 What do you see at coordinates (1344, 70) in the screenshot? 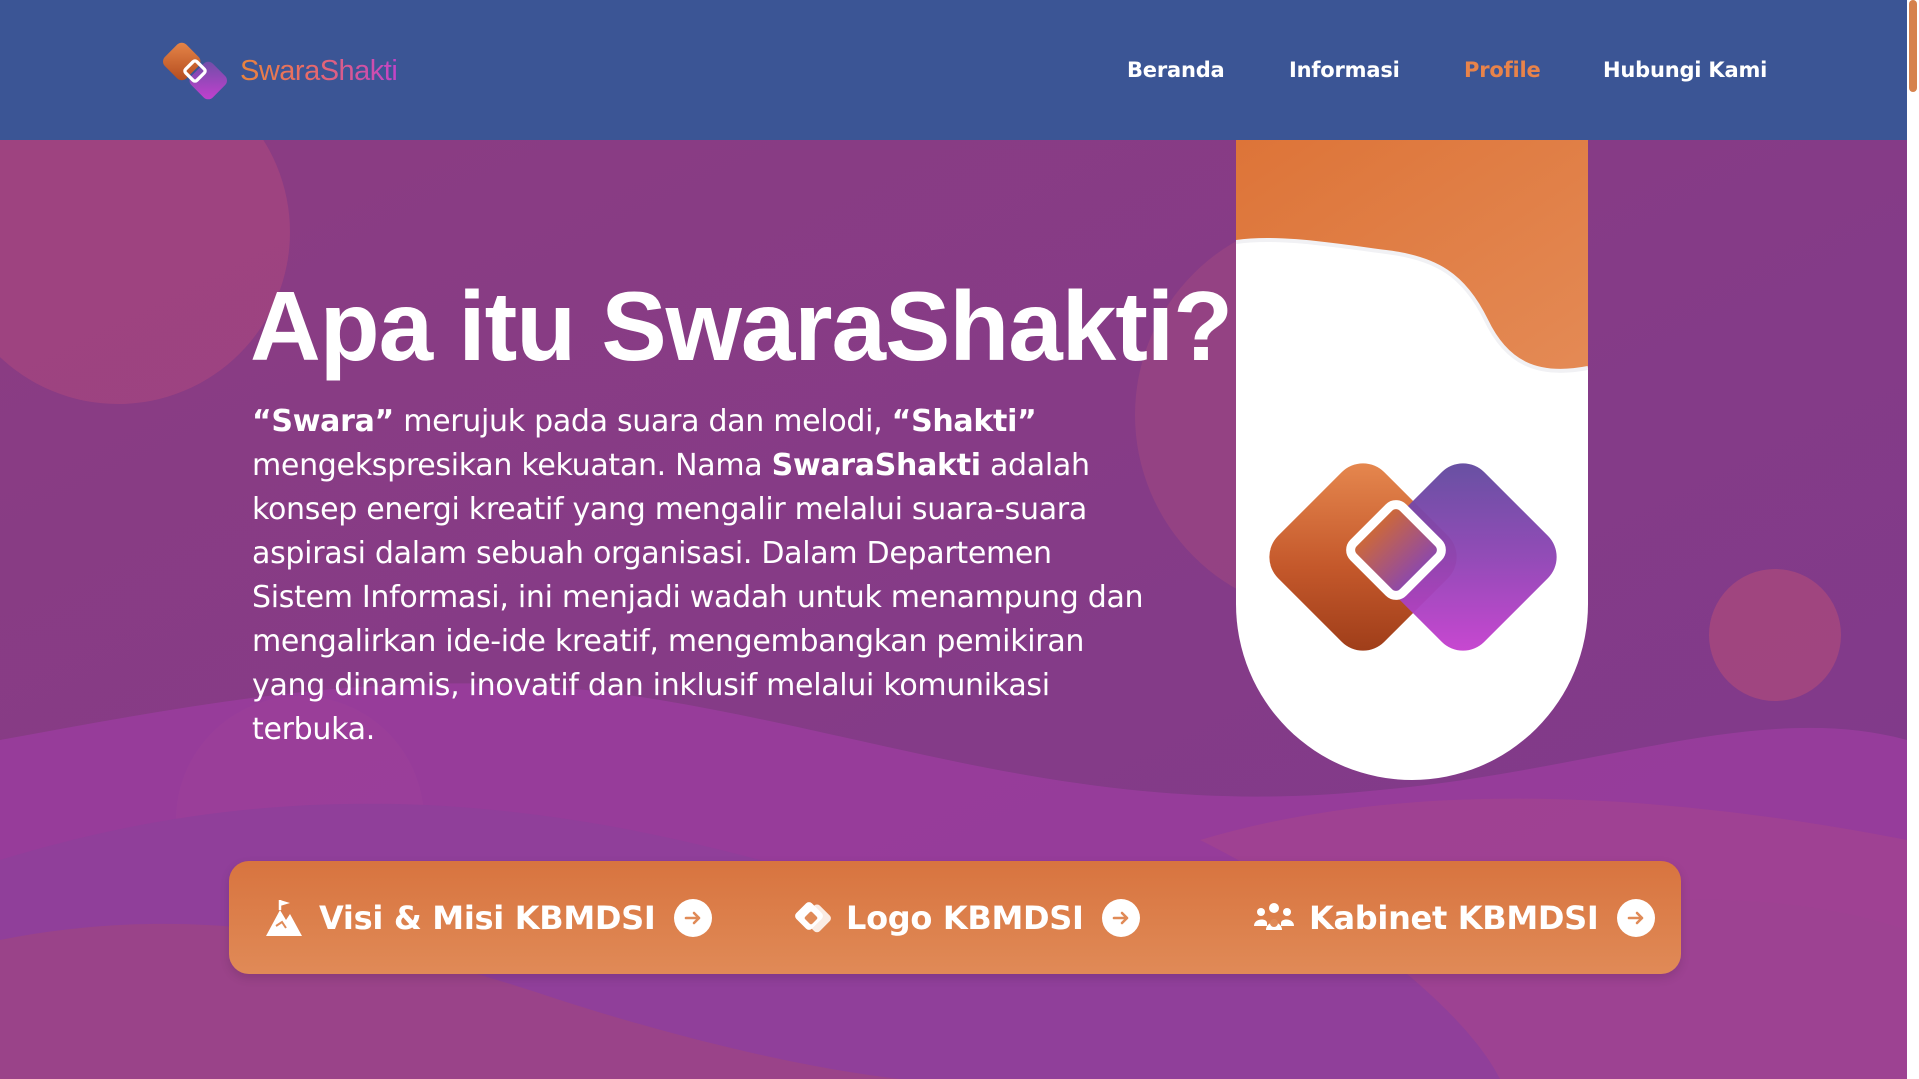
I see `nav-item-informasi: Informasi` at bounding box center [1344, 70].